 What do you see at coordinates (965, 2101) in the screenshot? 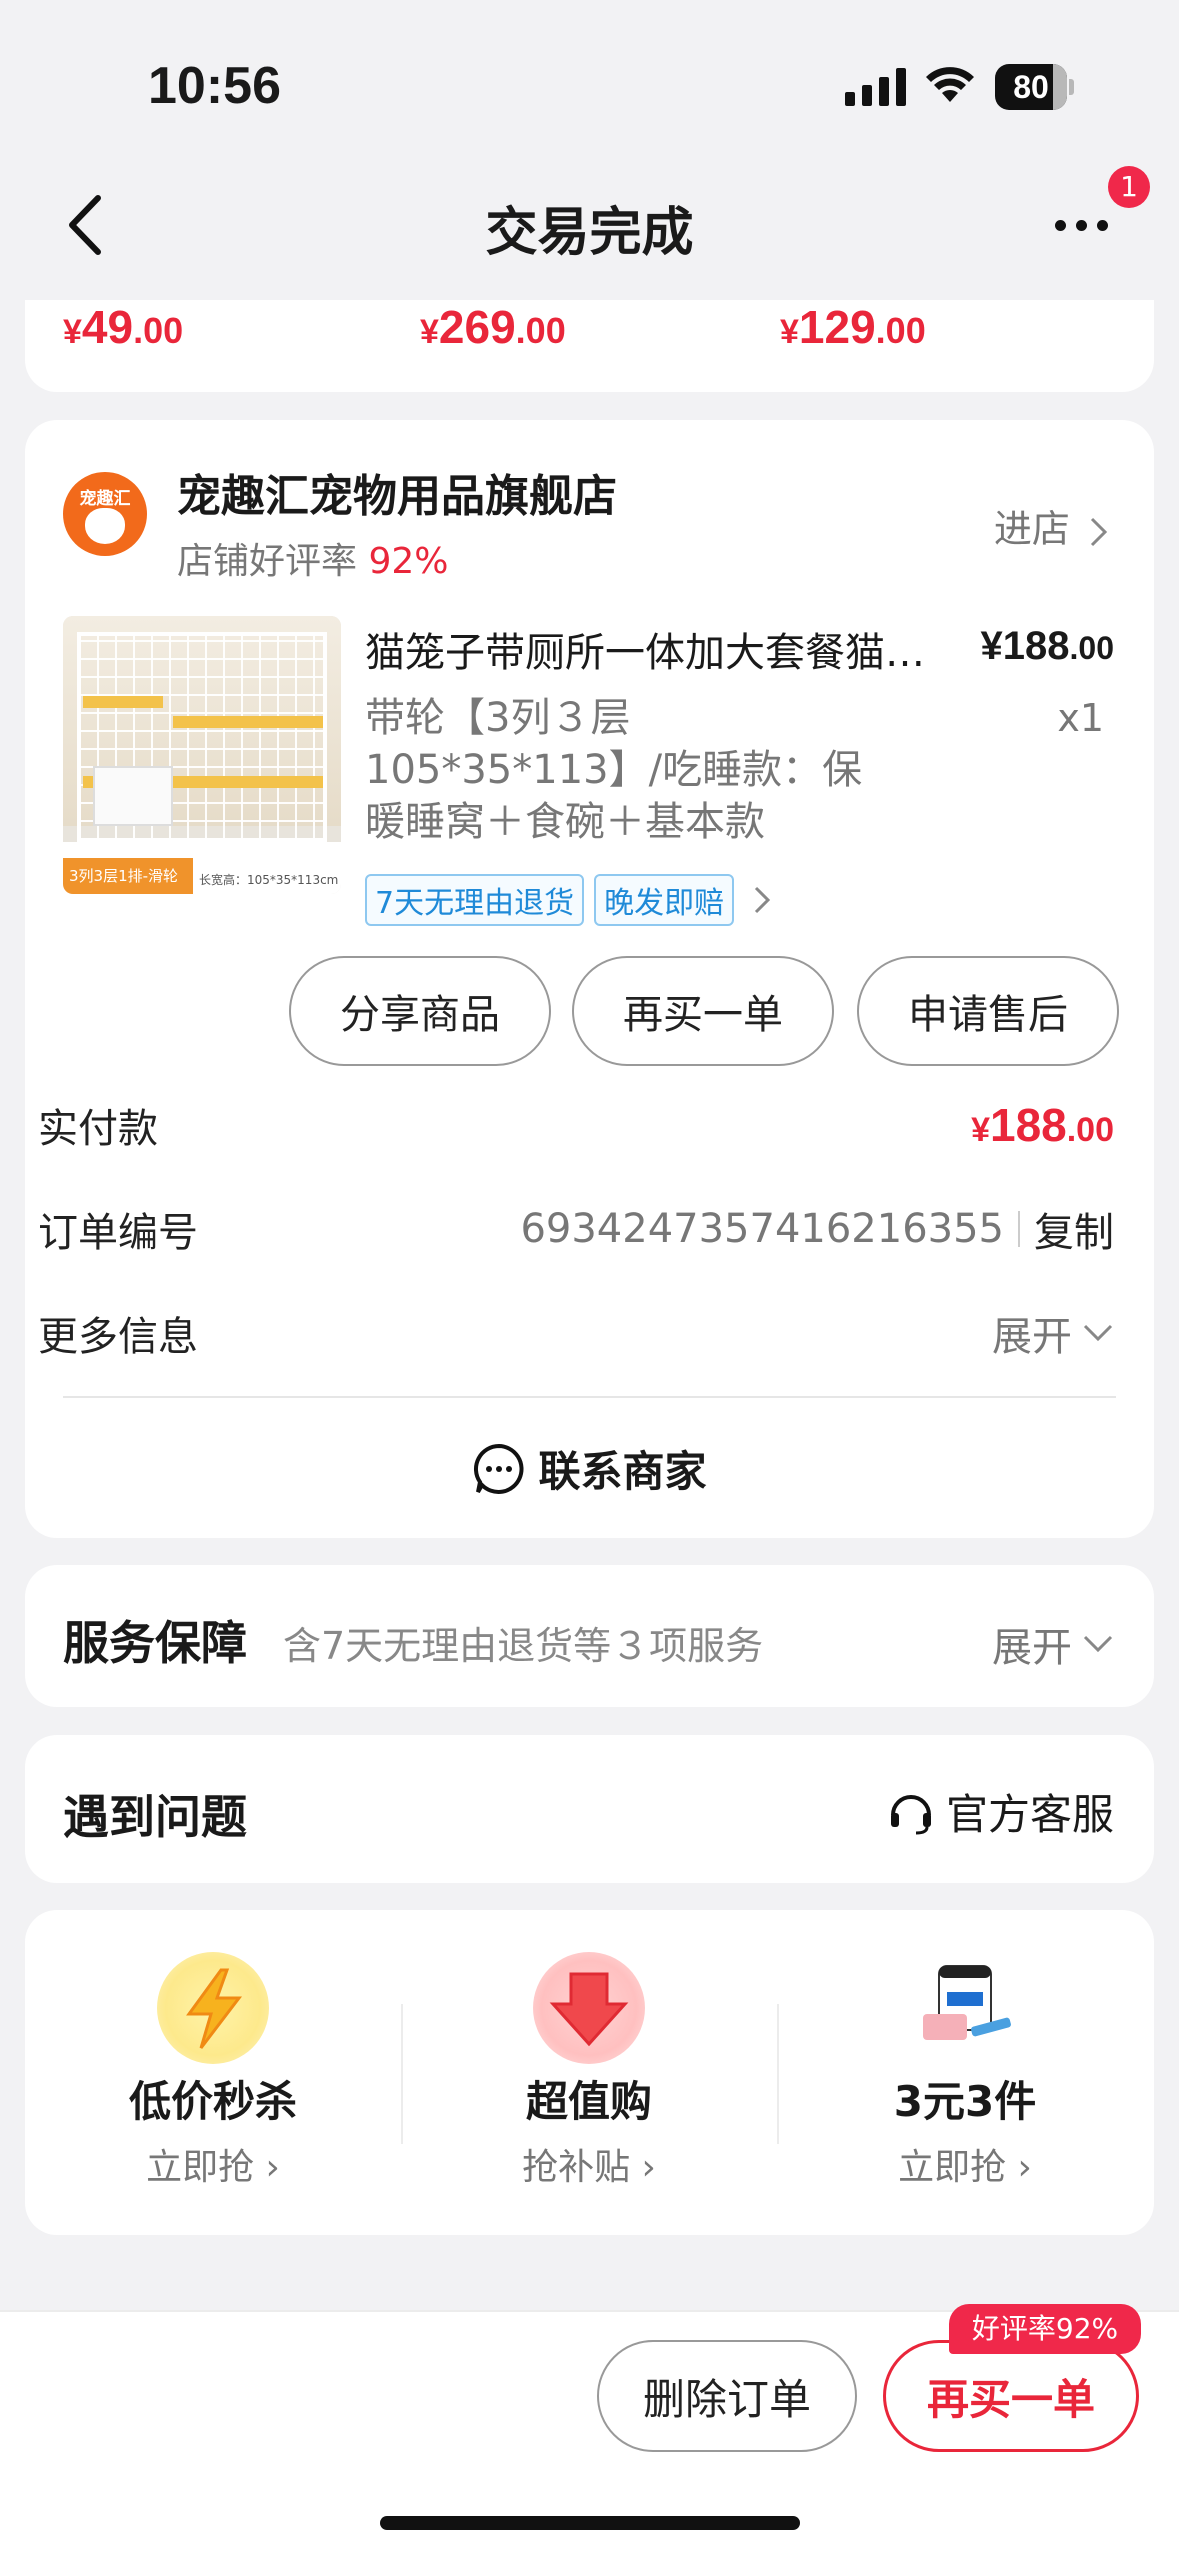
I see `promo-title: 3元3件` at bounding box center [965, 2101].